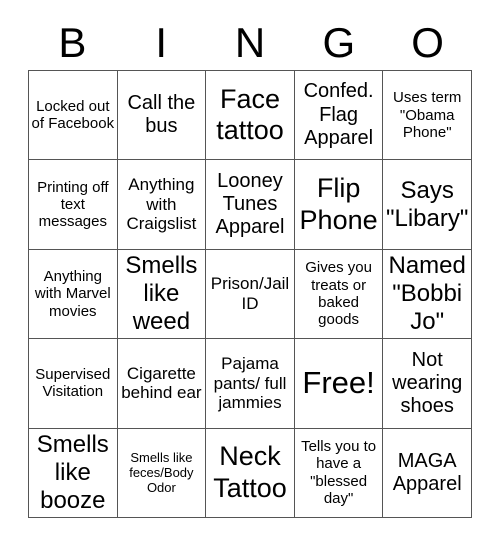  I want to click on bingo-cell-label: Gives you treats or baked goods, so click(338, 294).